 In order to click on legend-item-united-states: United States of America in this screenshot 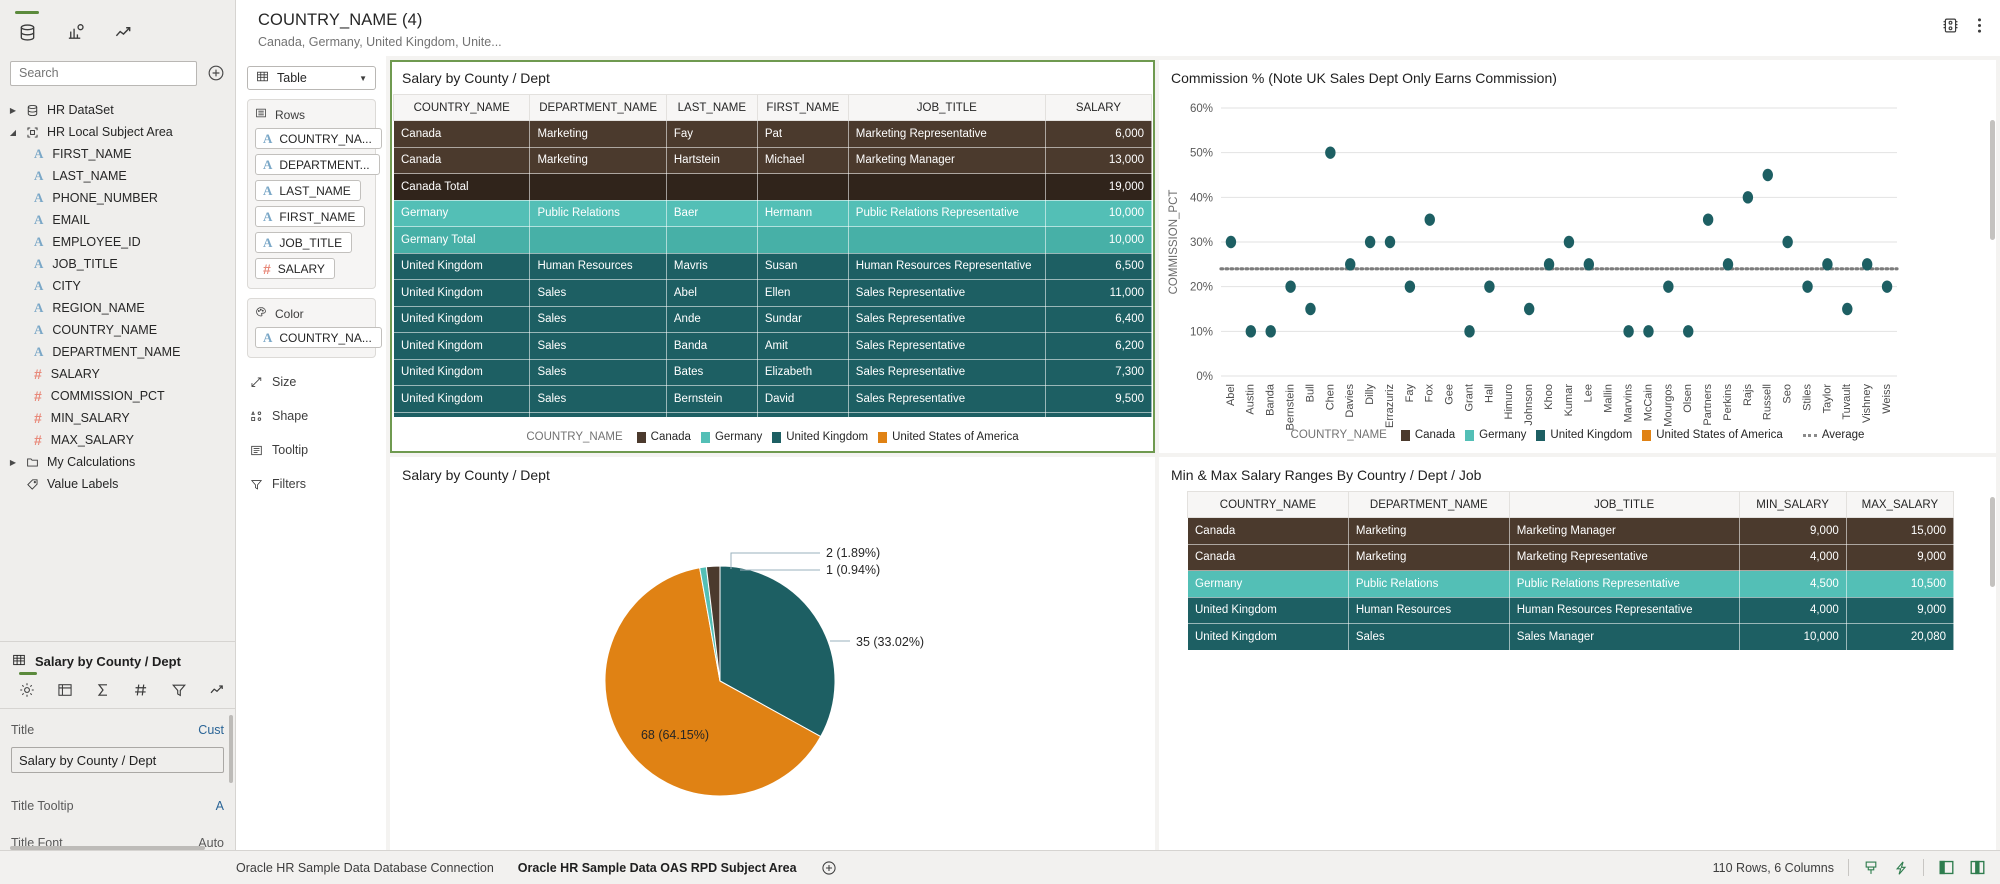, I will do `click(948, 437)`.